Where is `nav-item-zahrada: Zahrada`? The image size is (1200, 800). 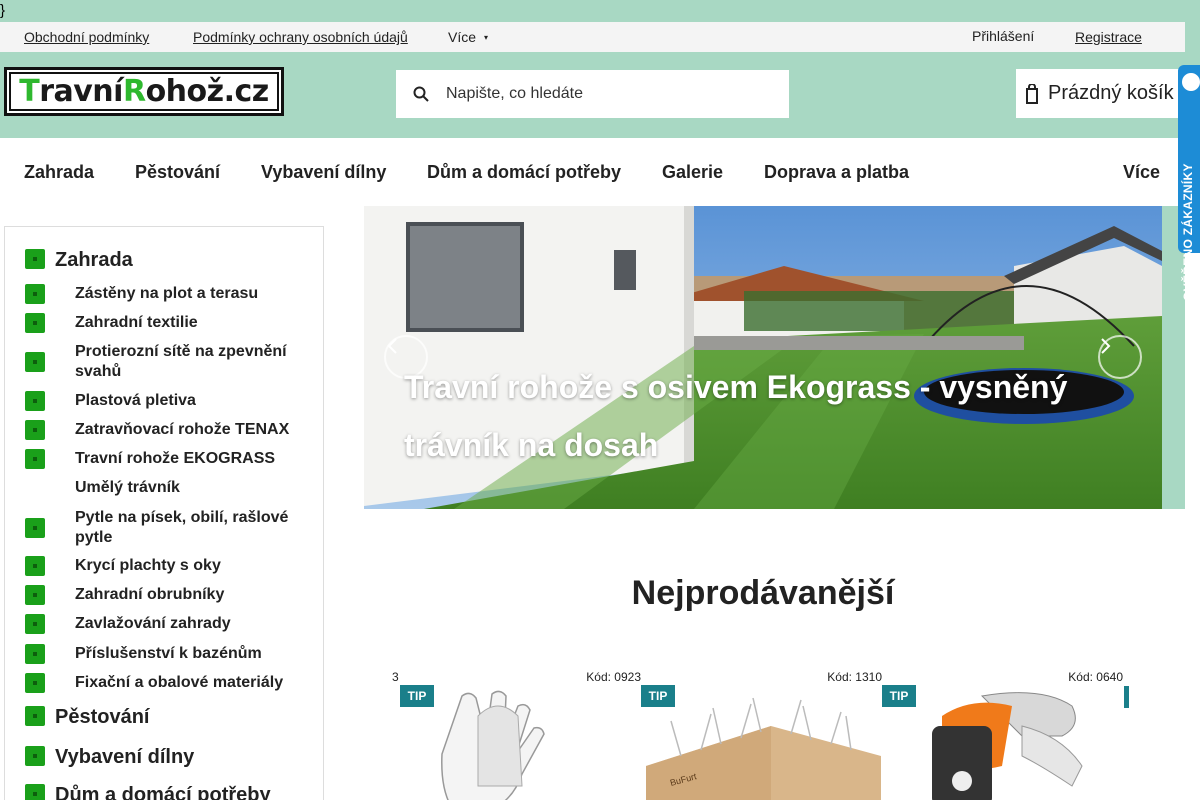 nav-item-zahrada: Zahrada is located at coordinates (59, 172).